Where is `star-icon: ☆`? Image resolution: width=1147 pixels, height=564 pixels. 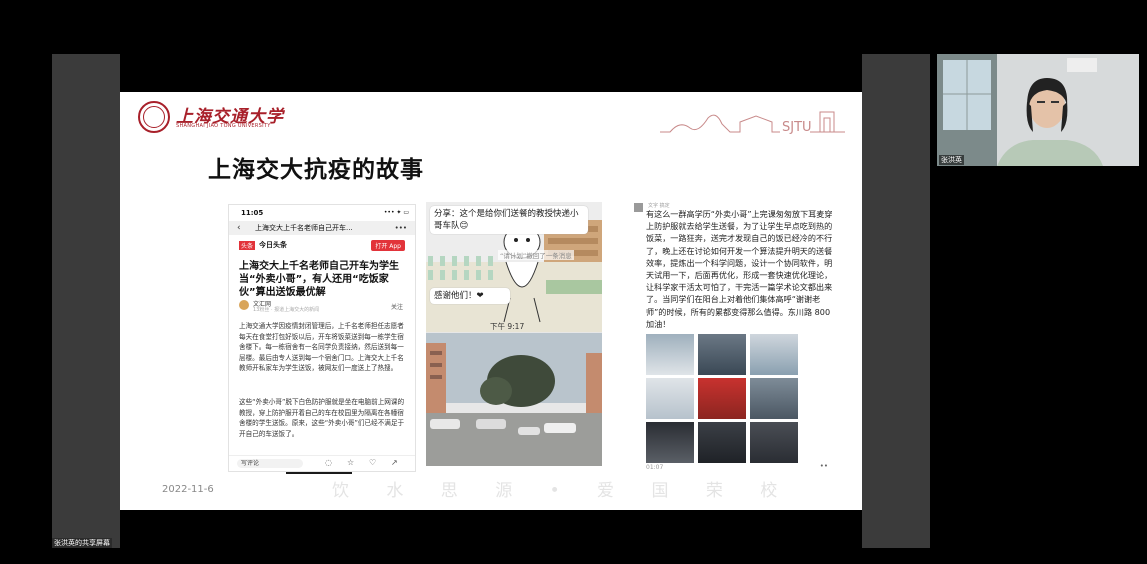 star-icon: ☆ is located at coordinates (351, 462).